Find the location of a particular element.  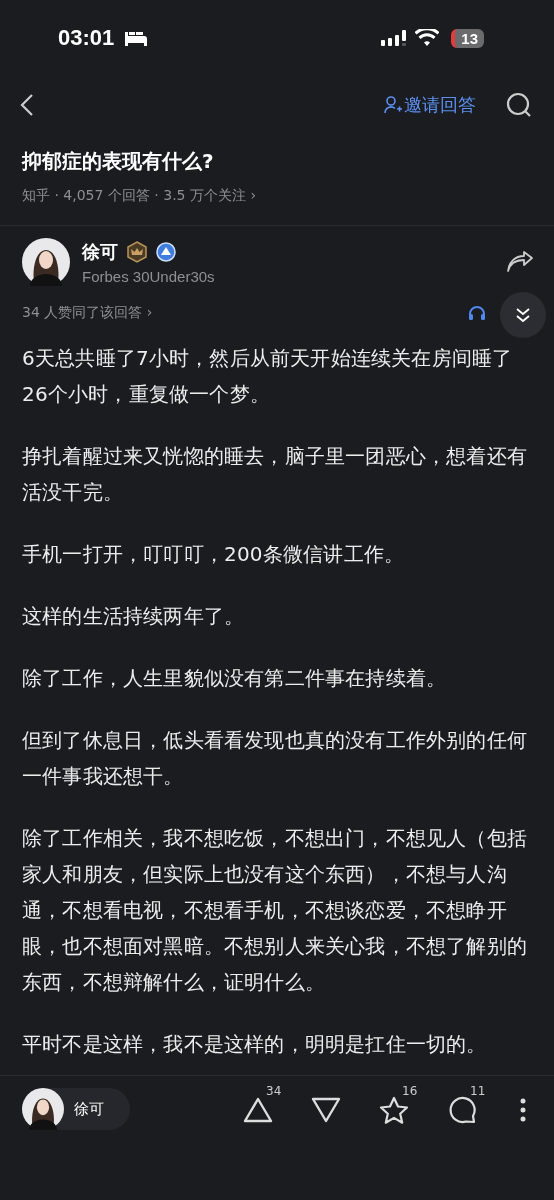

action-count: 34 is located at coordinates (274, 1091).